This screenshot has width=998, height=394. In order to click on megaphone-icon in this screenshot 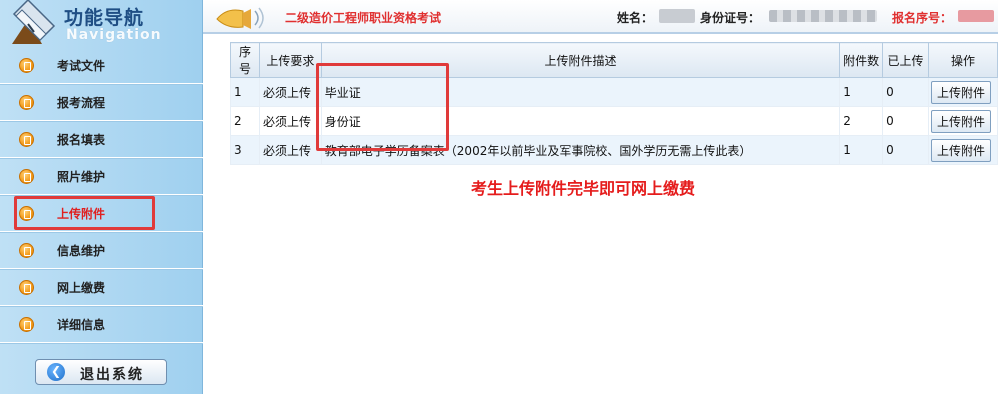, I will do `click(240, 18)`.